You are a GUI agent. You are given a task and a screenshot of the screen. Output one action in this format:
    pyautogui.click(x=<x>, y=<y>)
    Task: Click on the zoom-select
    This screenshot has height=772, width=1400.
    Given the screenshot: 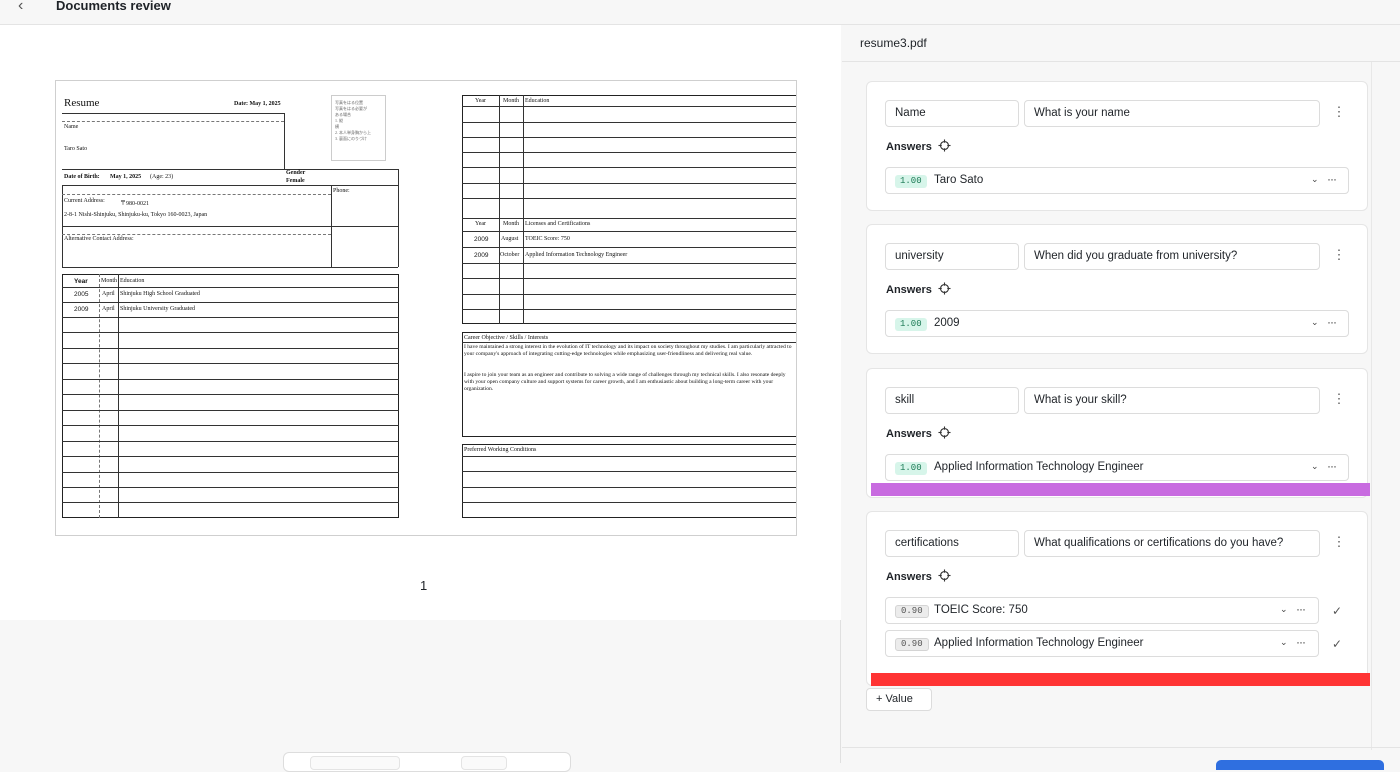 What is the action you would take?
    pyautogui.click(x=355, y=763)
    